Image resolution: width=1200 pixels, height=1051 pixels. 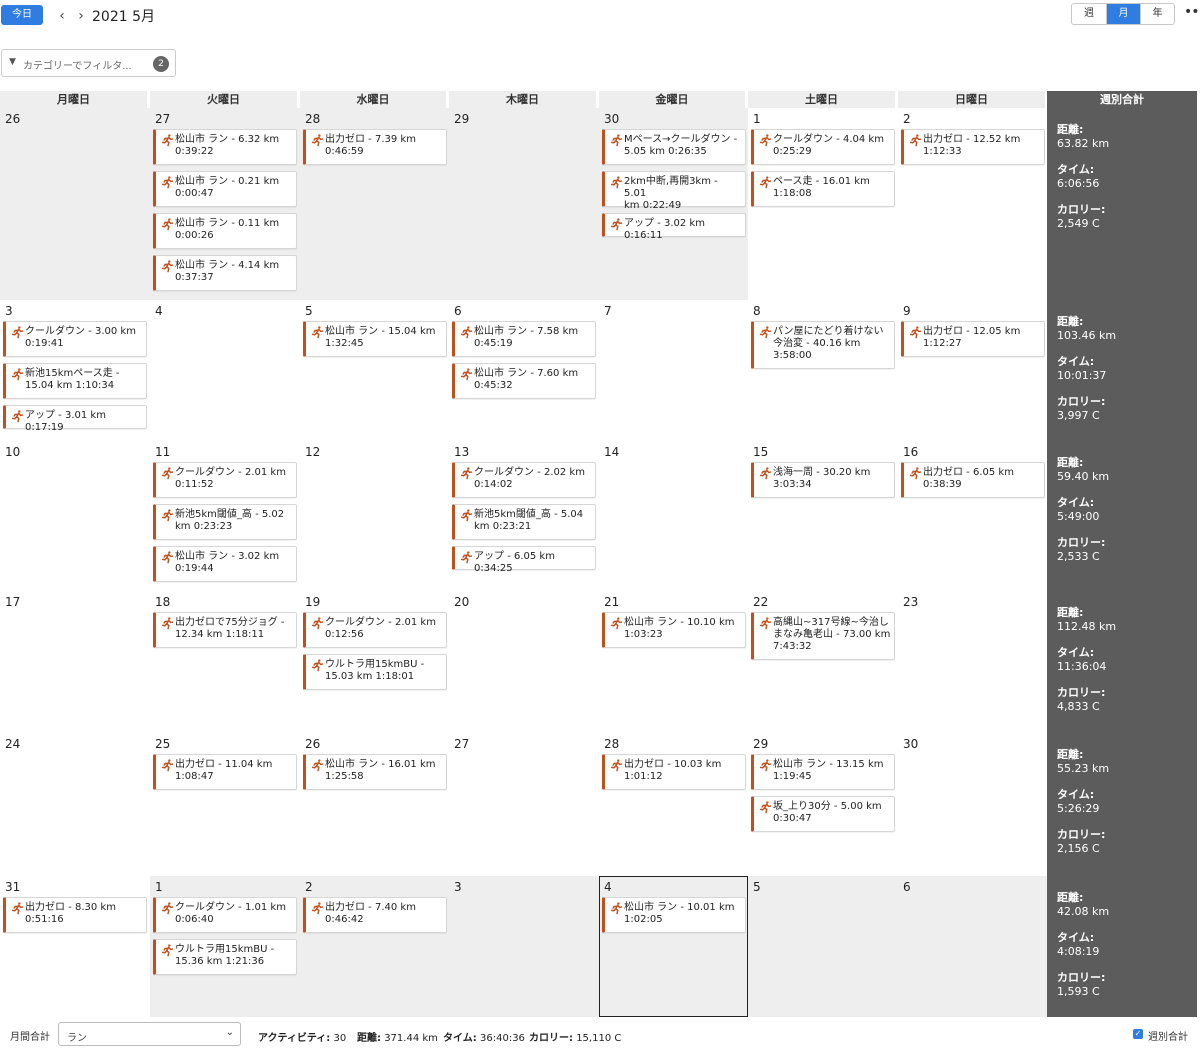 What do you see at coordinates (673, 804) in the screenshot?
I see `calendar-day: 28 出力ゼロ - 10.03 km 1:01:12` at bounding box center [673, 804].